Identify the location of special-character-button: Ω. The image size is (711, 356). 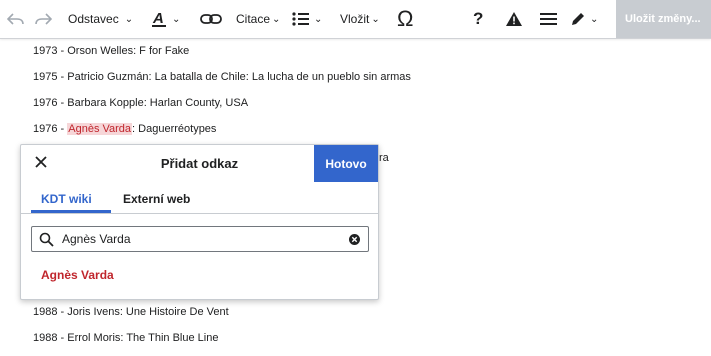
(405, 19).